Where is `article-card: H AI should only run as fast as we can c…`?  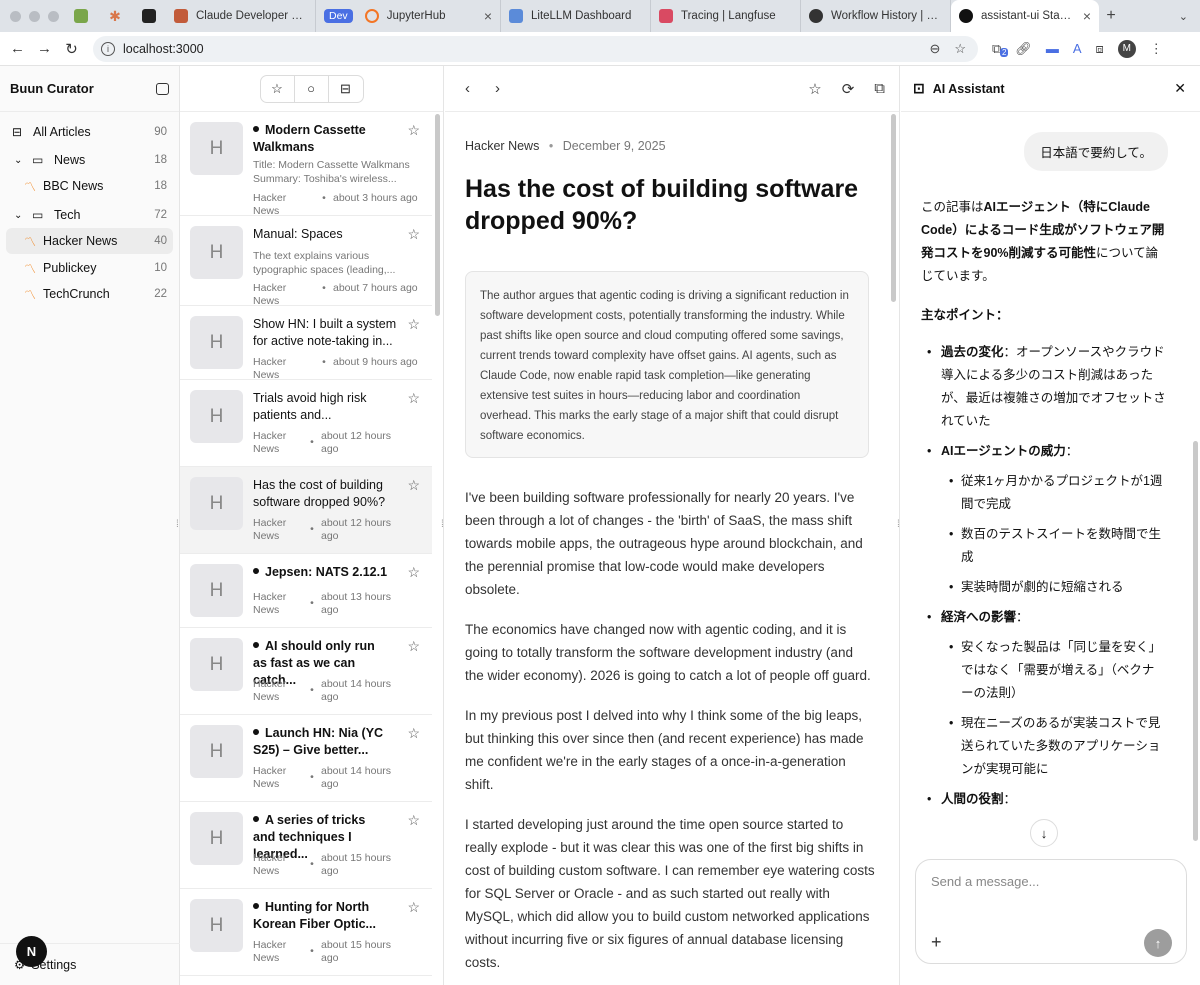 article-card: H AI should only run as fast as we can c… is located at coordinates (306, 671).